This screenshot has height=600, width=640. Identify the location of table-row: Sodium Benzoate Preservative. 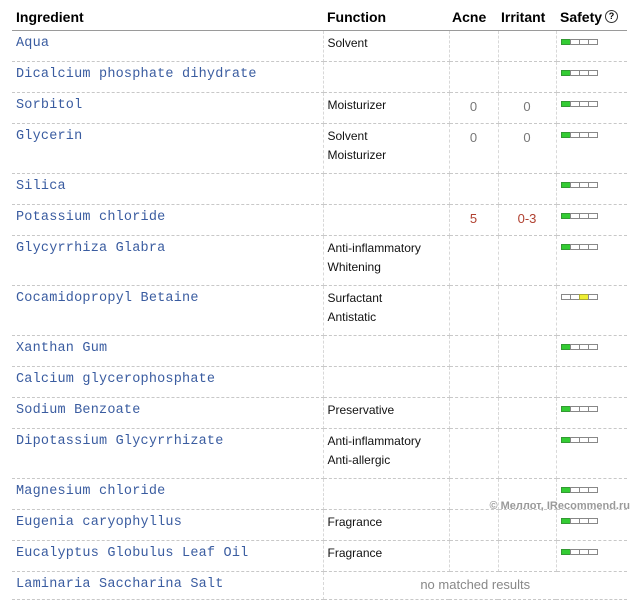
(319, 413).